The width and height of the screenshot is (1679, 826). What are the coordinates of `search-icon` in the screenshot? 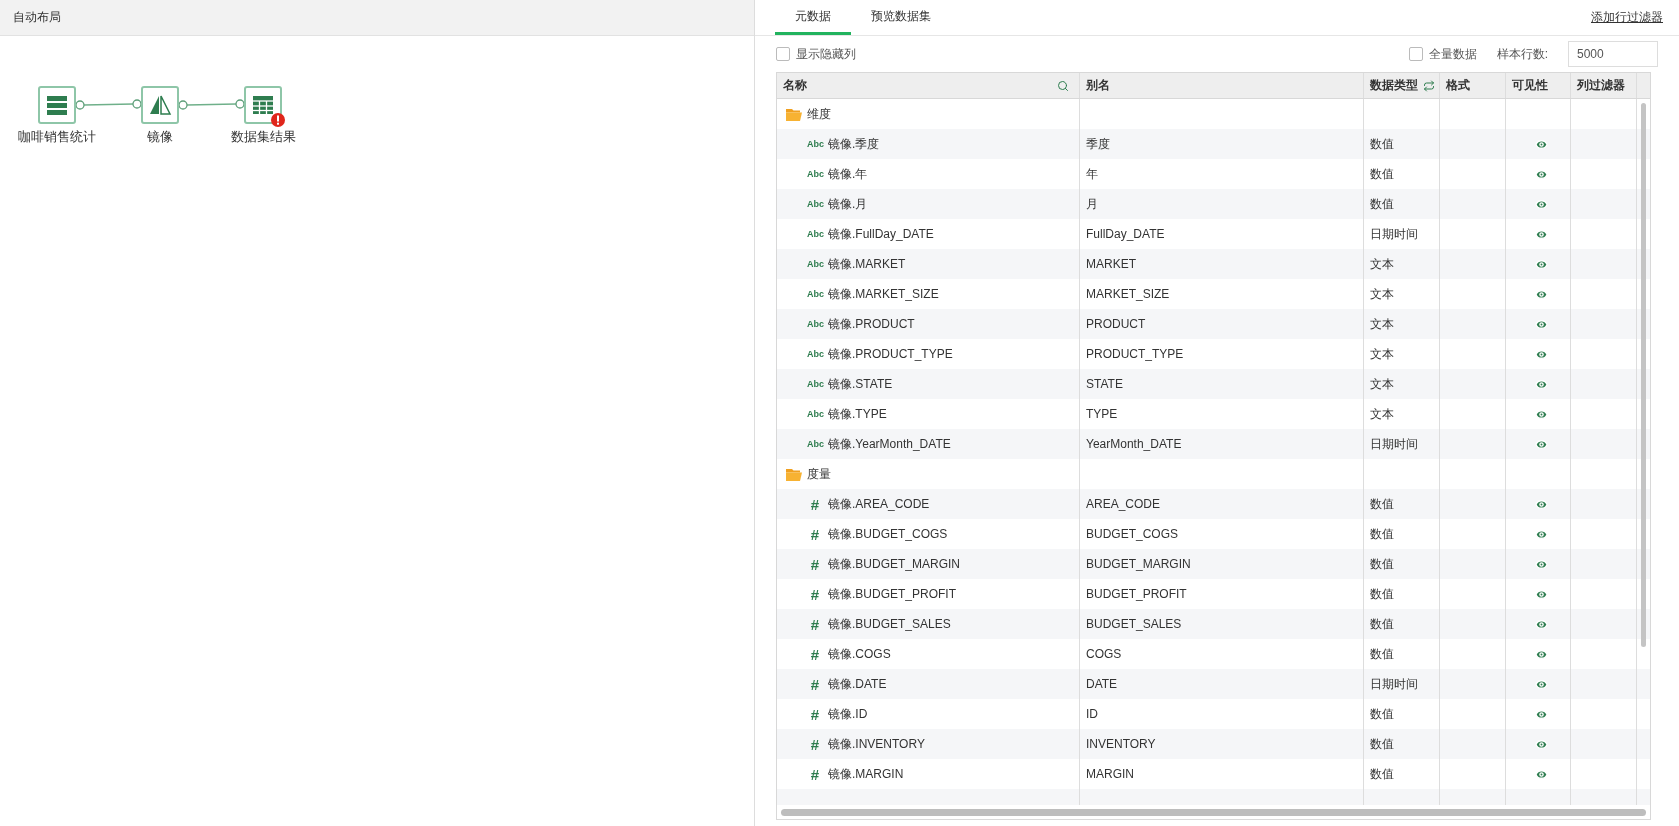 It's located at (1063, 85).